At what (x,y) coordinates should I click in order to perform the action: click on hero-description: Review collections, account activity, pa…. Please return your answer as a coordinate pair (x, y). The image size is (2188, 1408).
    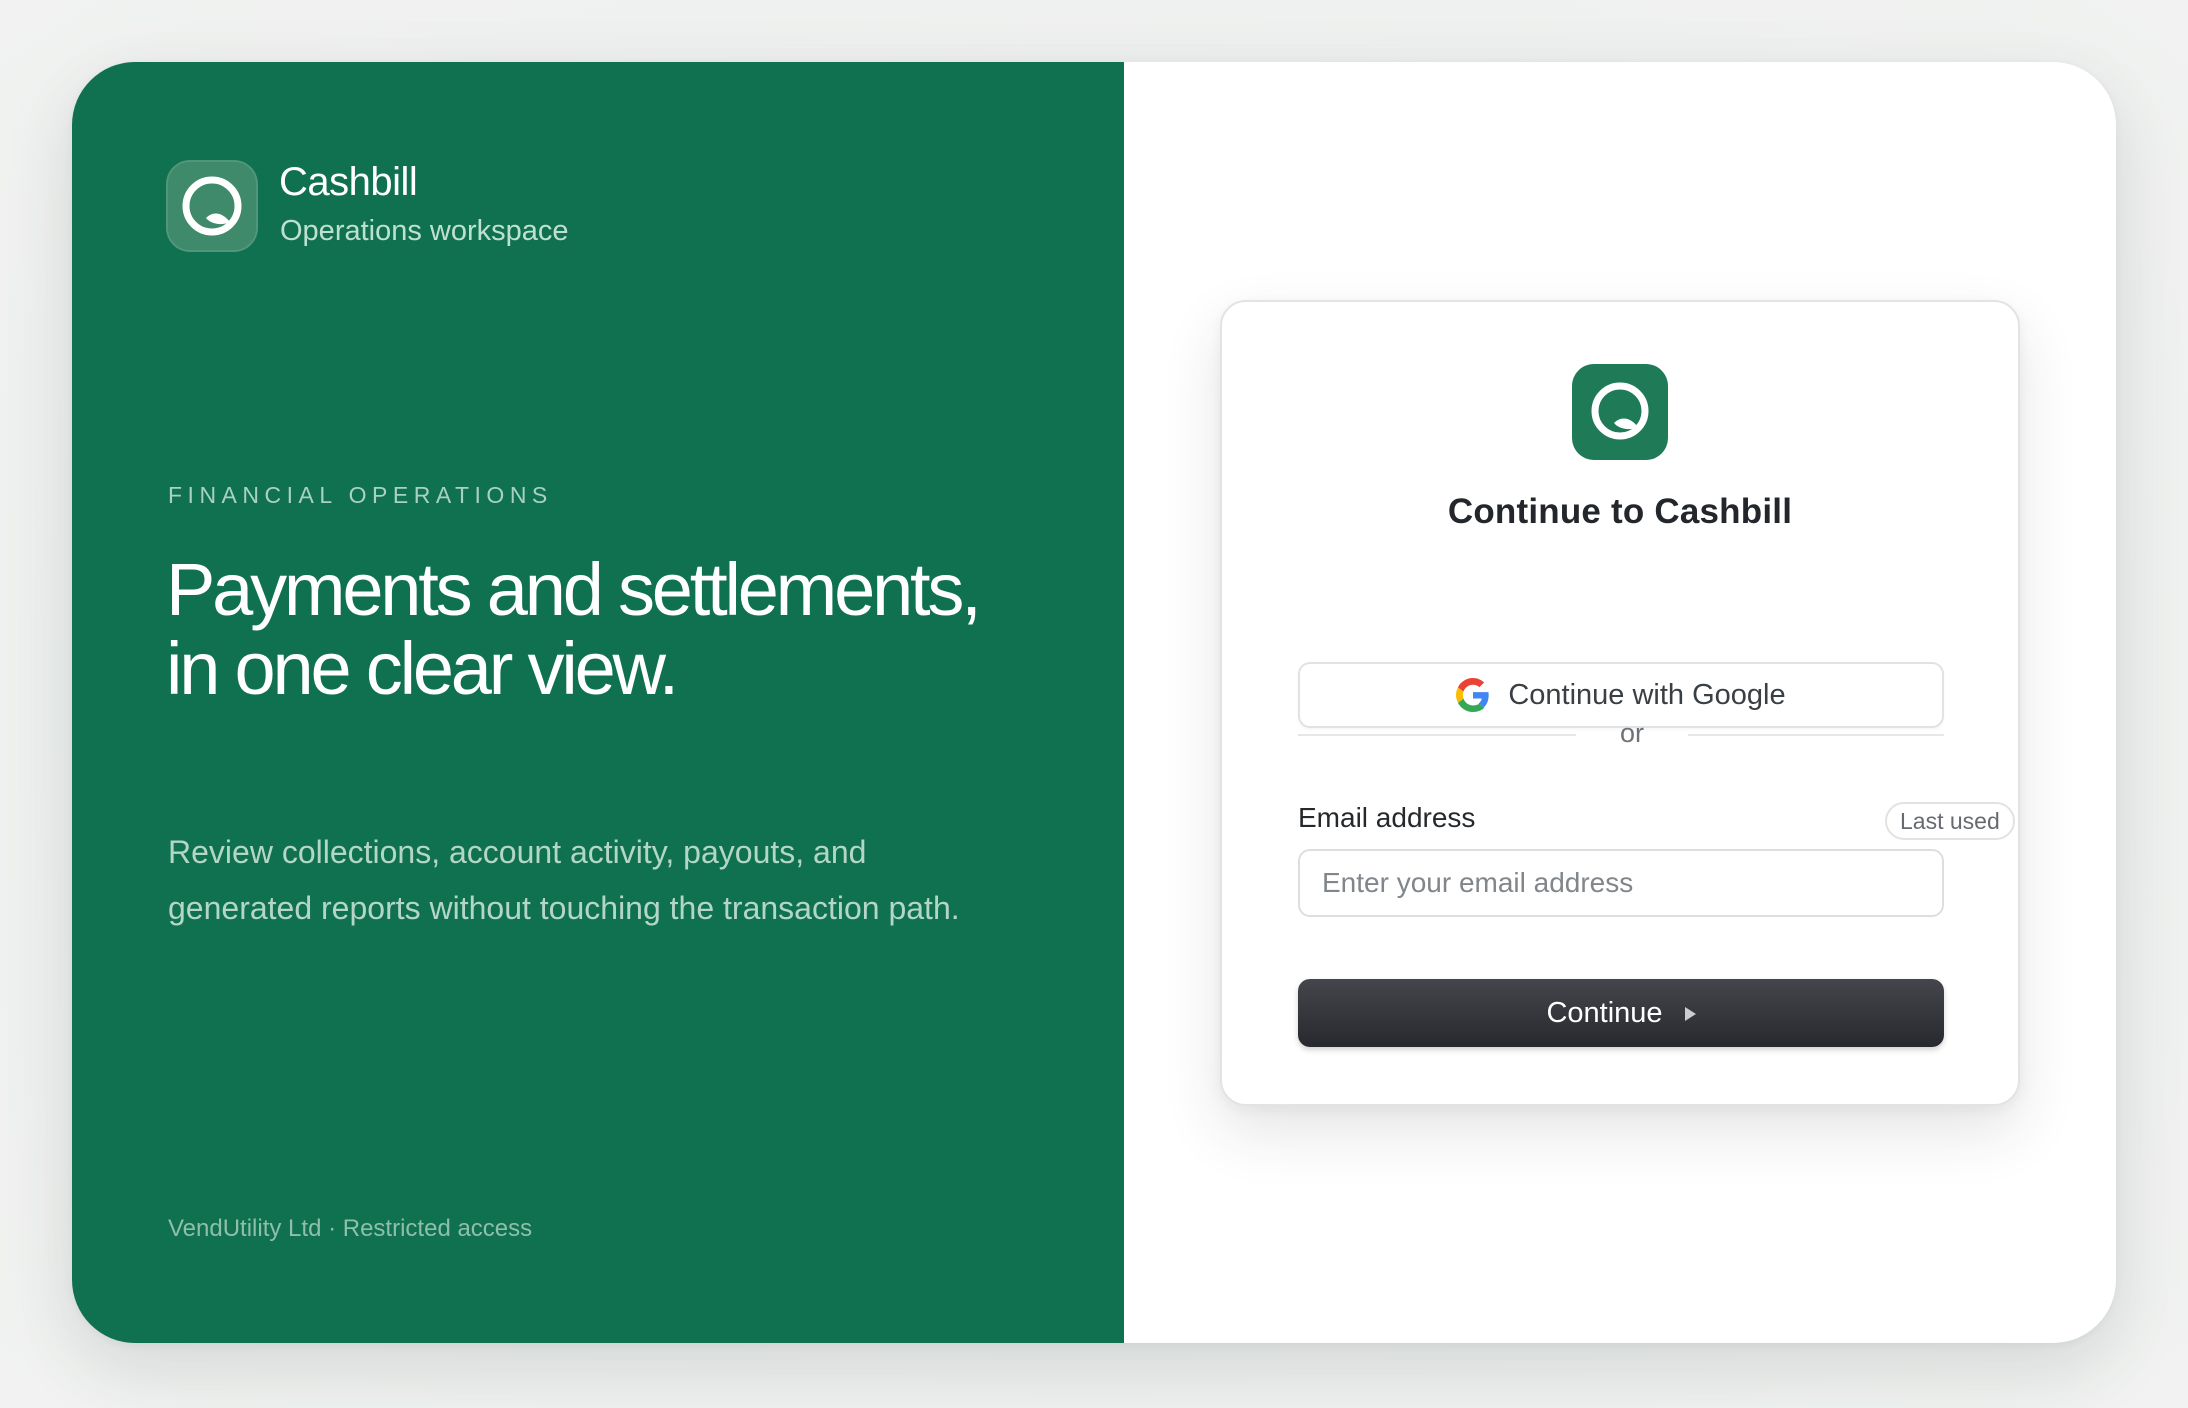
    Looking at the image, I should click on (564, 880).